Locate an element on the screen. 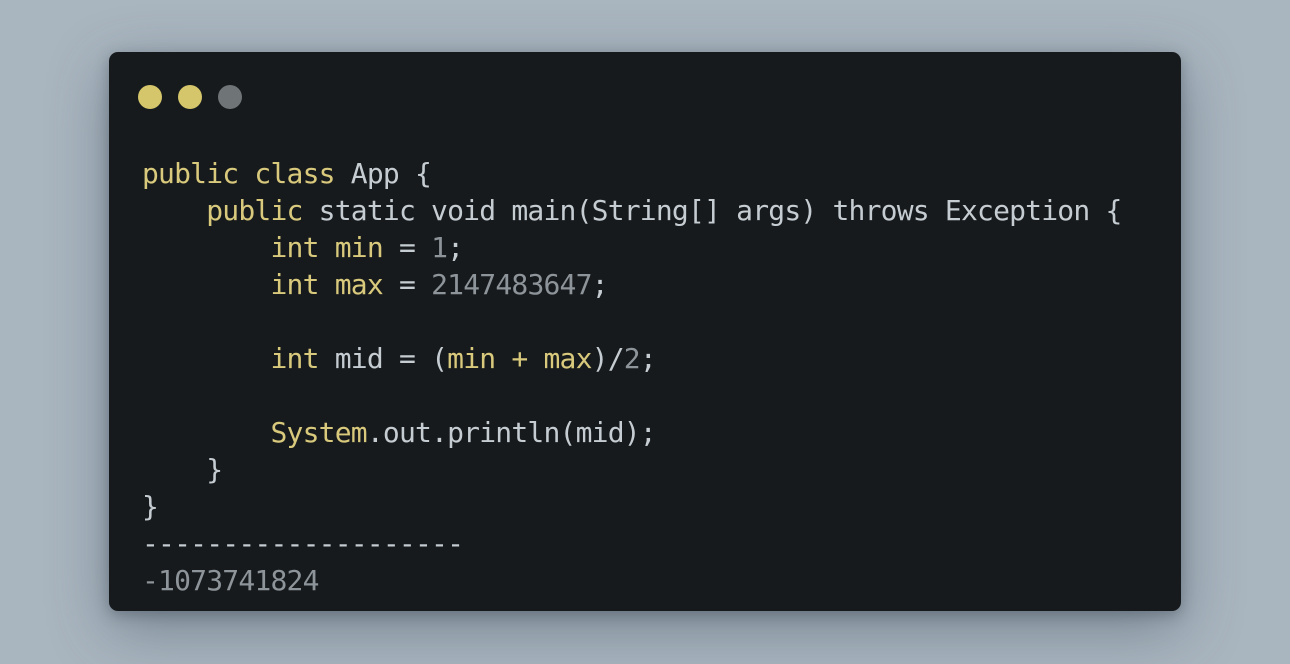 The image size is (1290, 664). minimize-dot-icon is located at coordinates (190, 97).